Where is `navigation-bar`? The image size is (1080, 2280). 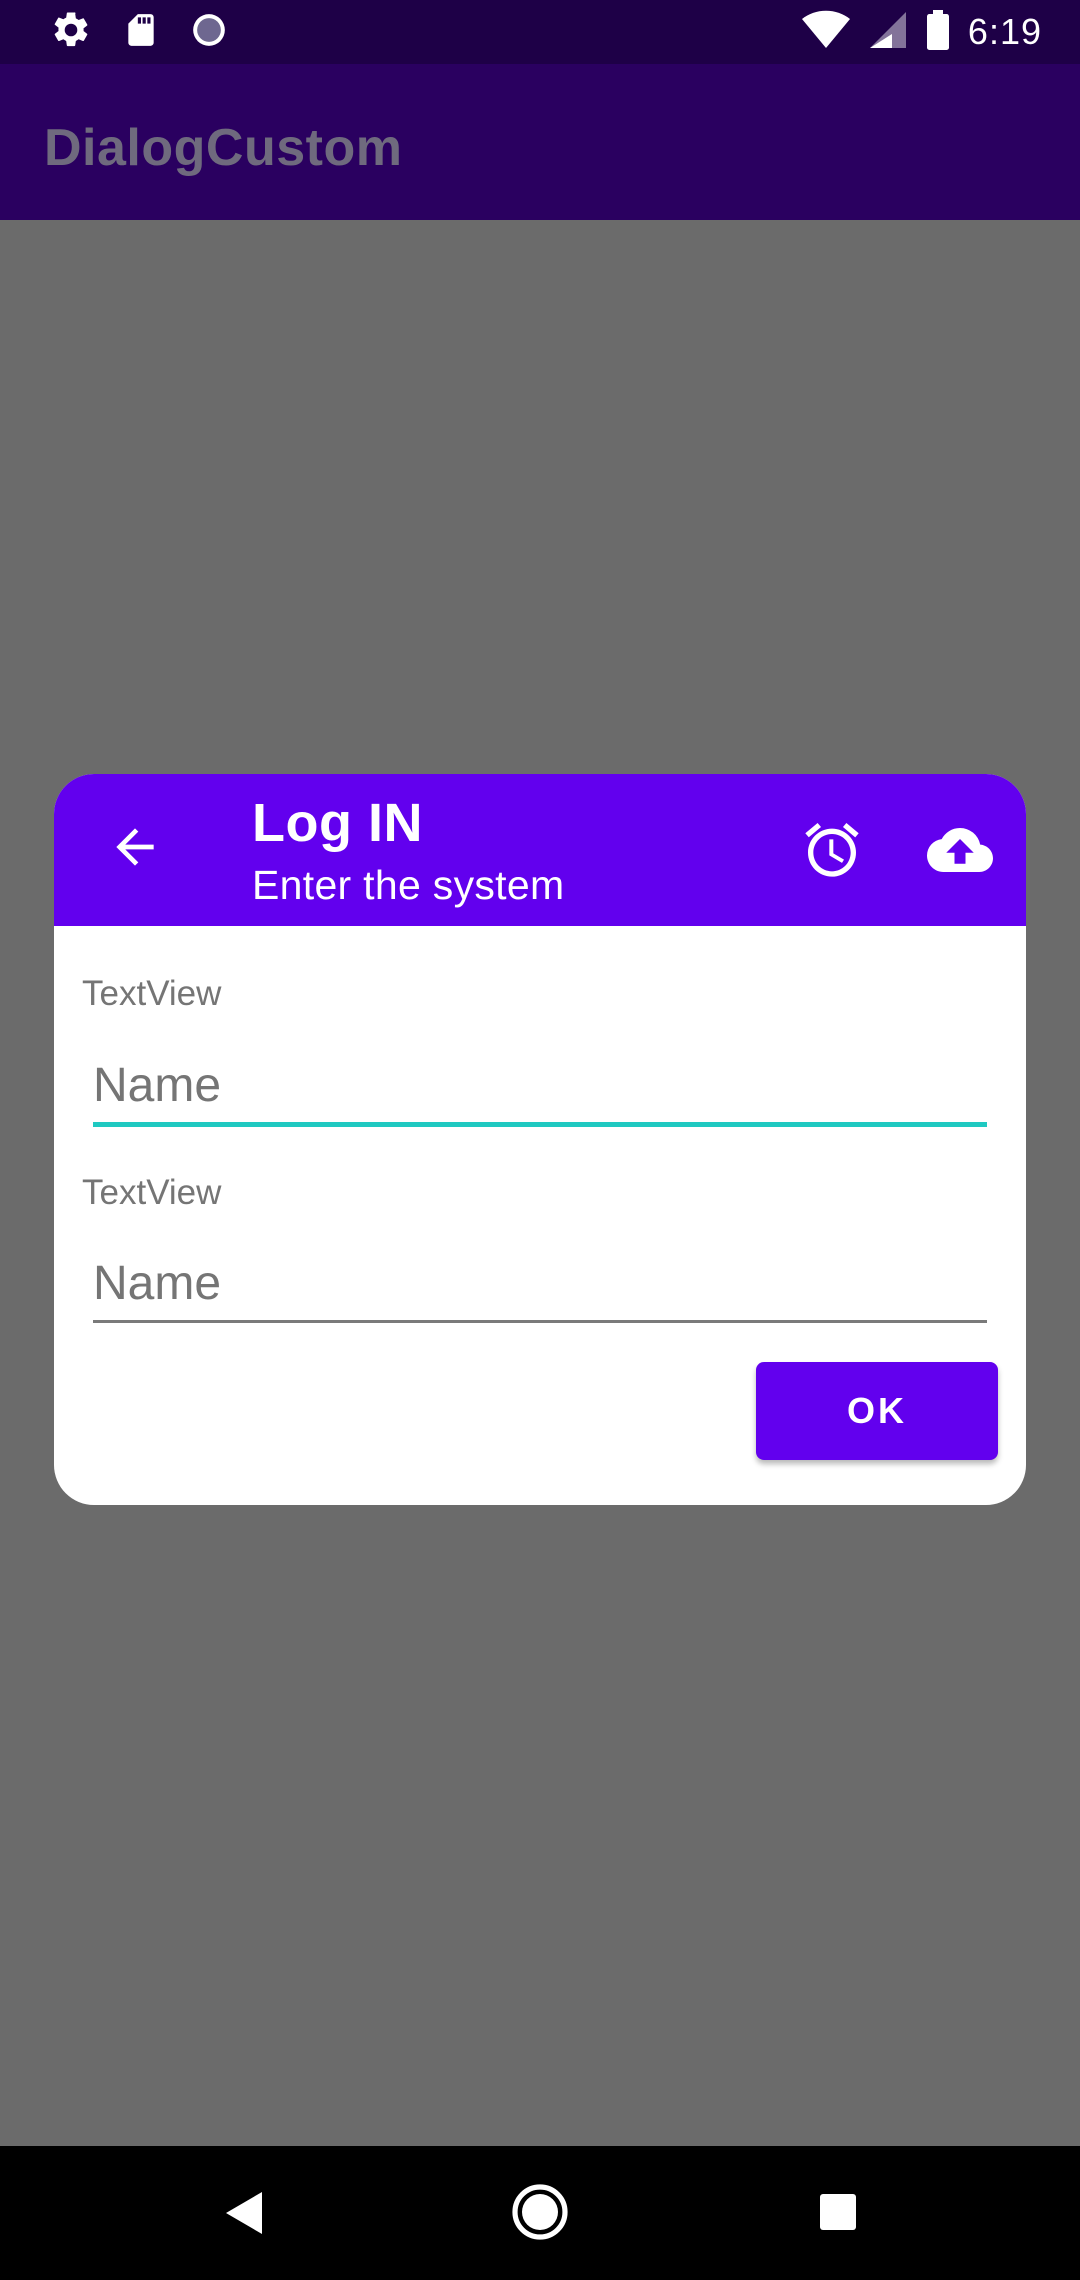
navigation-bar is located at coordinates (540, 2213).